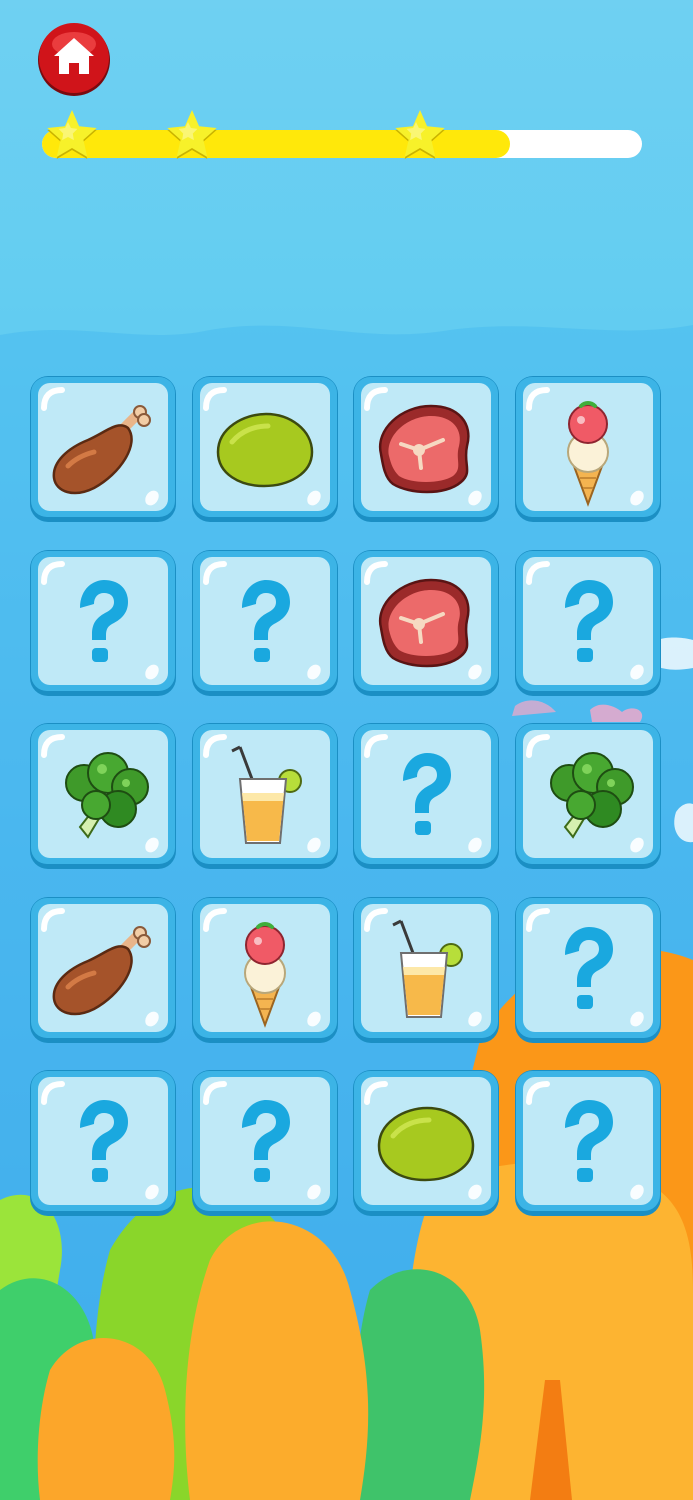 The image size is (693, 1500). I want to click on home-button, so click(74, 60).